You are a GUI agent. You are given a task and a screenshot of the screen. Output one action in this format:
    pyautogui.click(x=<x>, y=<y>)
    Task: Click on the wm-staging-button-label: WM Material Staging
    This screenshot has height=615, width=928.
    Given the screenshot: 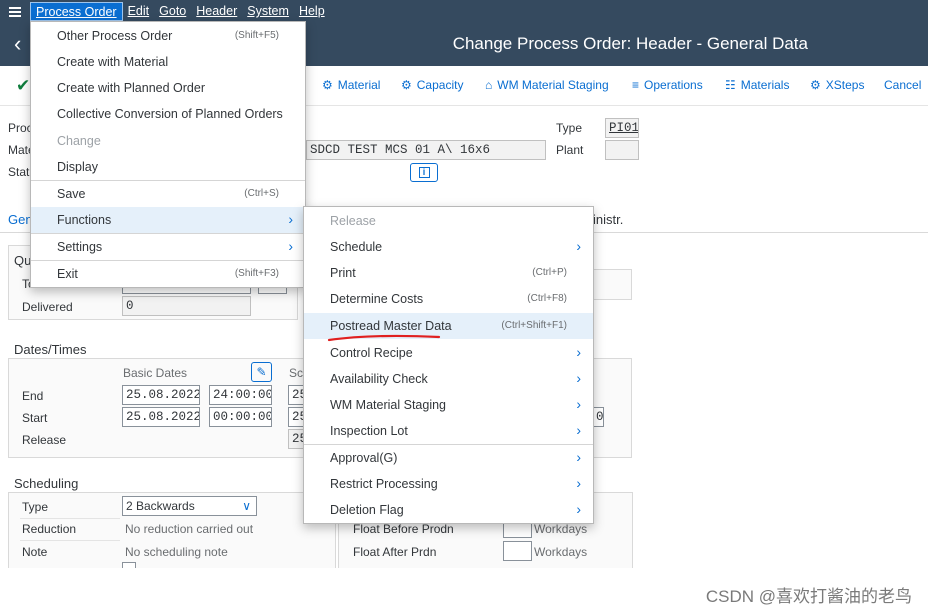 What is the action you would take?
    pyautogui.click(x=553, y=85)
    